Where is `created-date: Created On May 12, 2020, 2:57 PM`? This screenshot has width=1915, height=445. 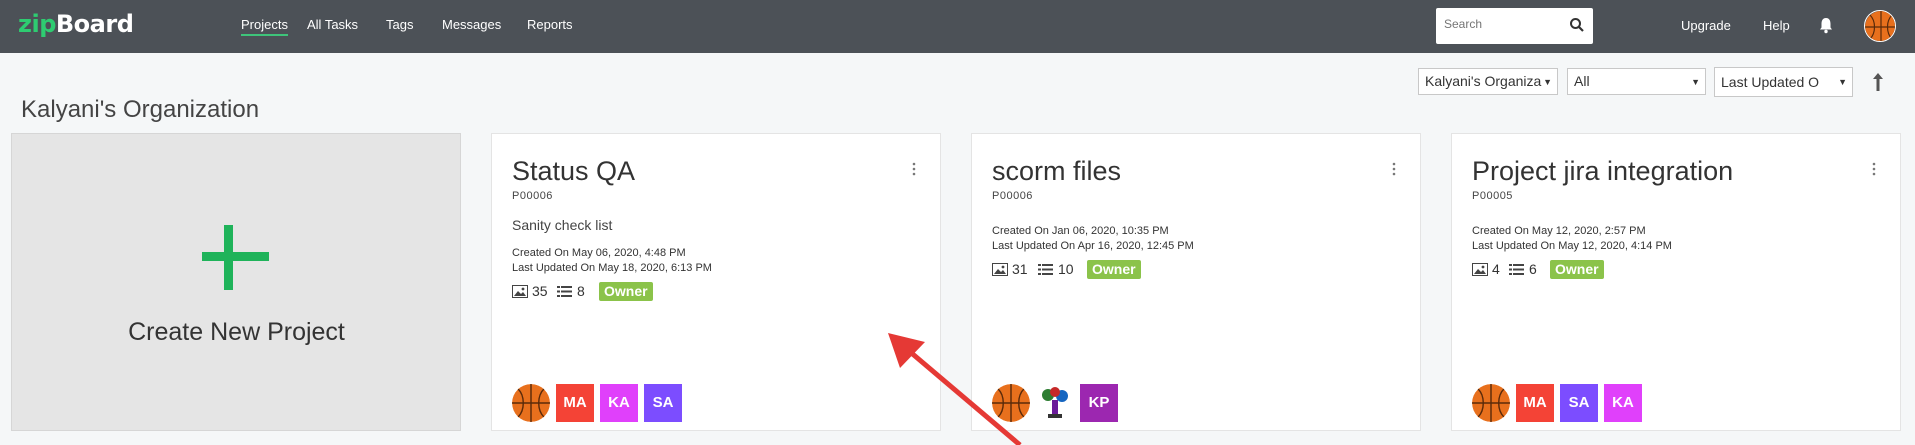
created-date: Created On May 12, 2020, 2:57 PM is located at coordinates (1559, 231).